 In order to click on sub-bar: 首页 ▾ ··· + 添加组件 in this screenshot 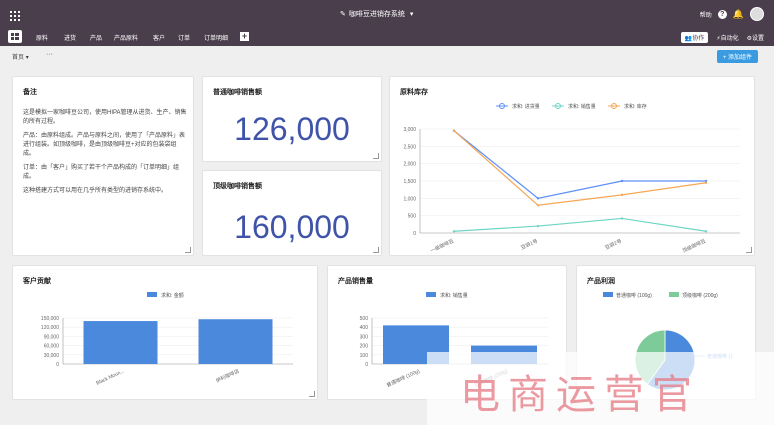, I will do `click(387, 56)`.